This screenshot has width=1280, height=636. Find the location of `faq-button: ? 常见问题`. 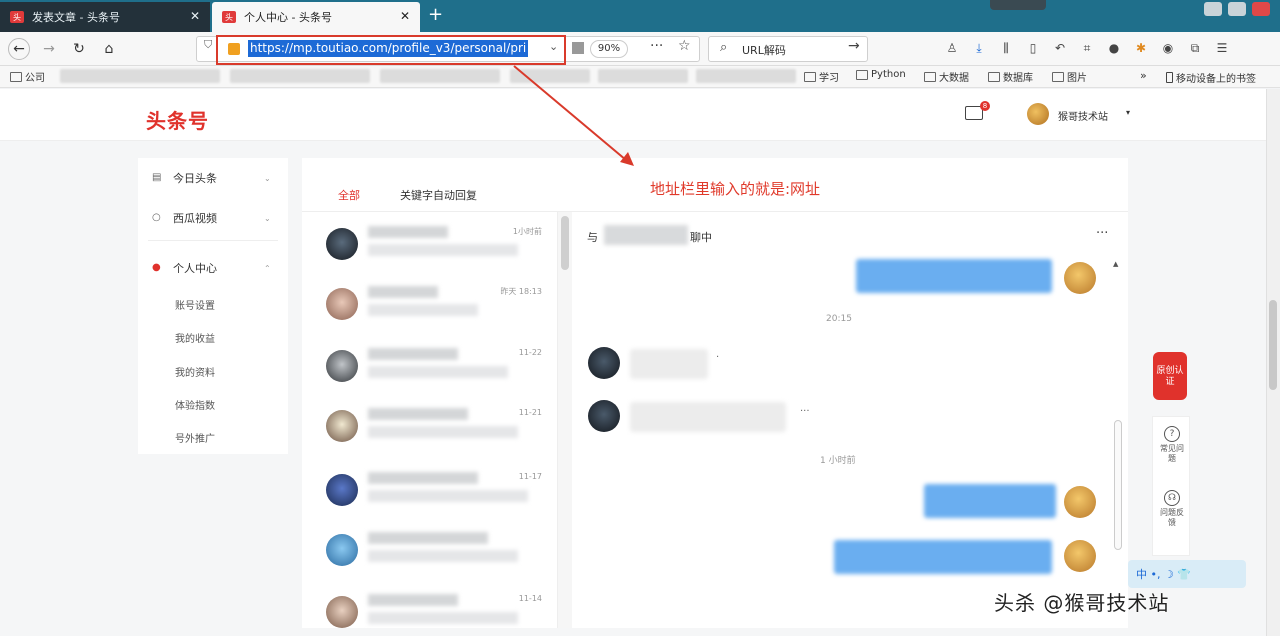

faq-button: ? 常见问题 is located at coordinates (1172, 445).